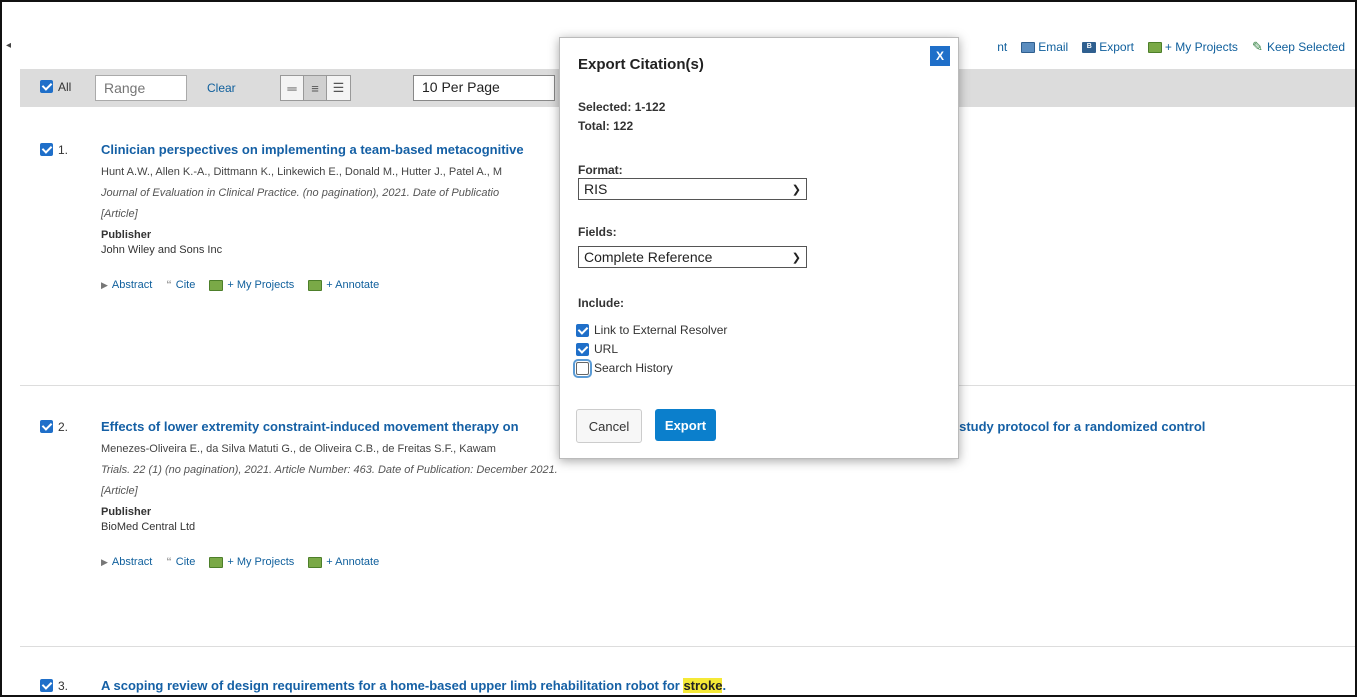  Describe the element at coordinates (119, 491) in the screenshot. I see `result-type: [Article]` at that location.